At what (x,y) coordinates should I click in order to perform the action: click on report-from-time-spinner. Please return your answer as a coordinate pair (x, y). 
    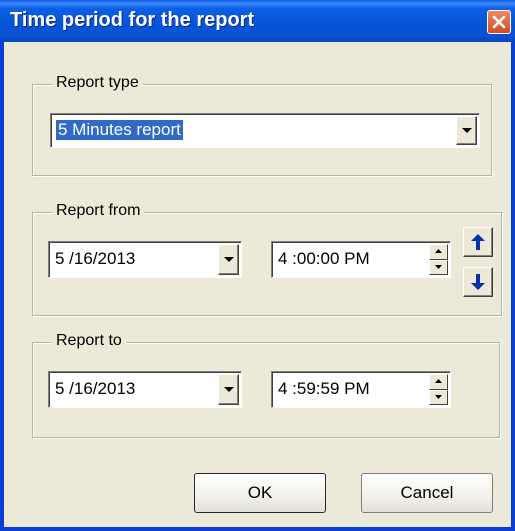
    Looking at the image, I should click on (438, 259).